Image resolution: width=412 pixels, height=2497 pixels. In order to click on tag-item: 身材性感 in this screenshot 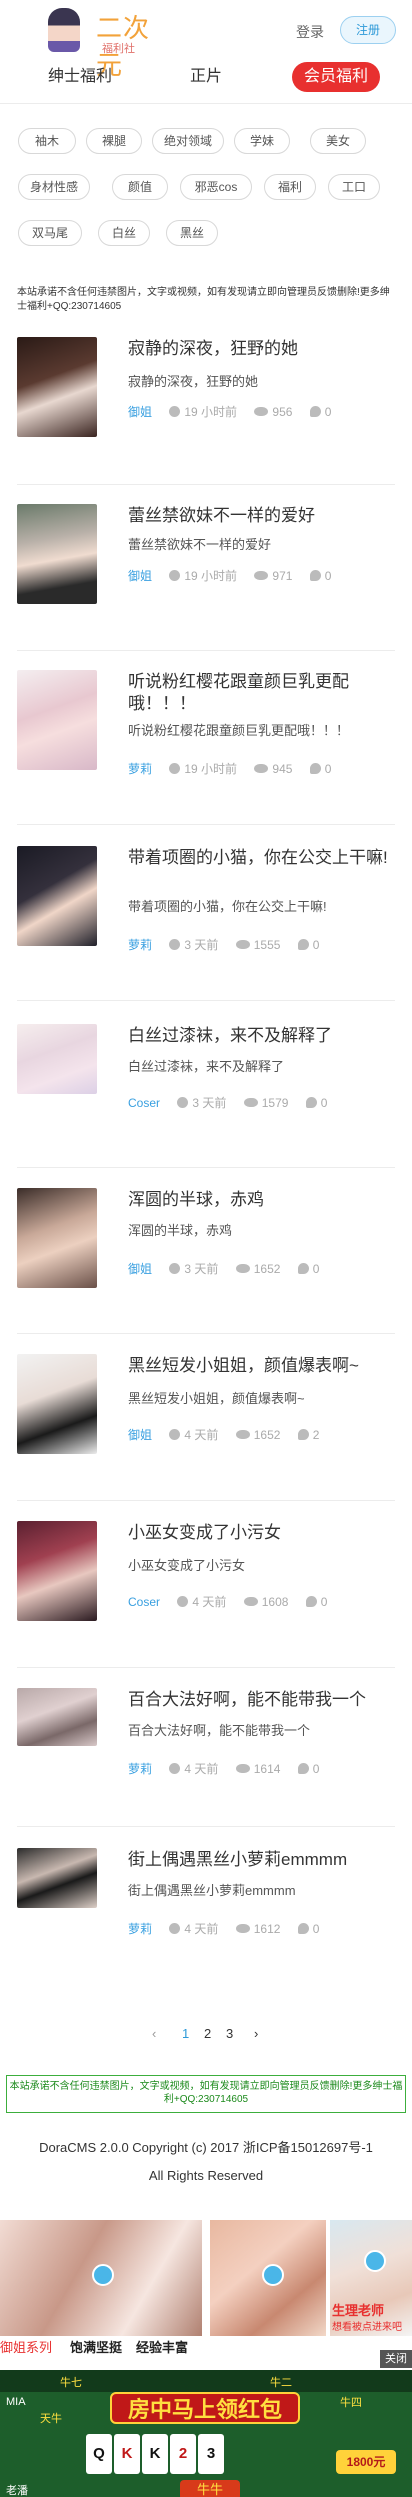, I will do `click(54, 187)`.